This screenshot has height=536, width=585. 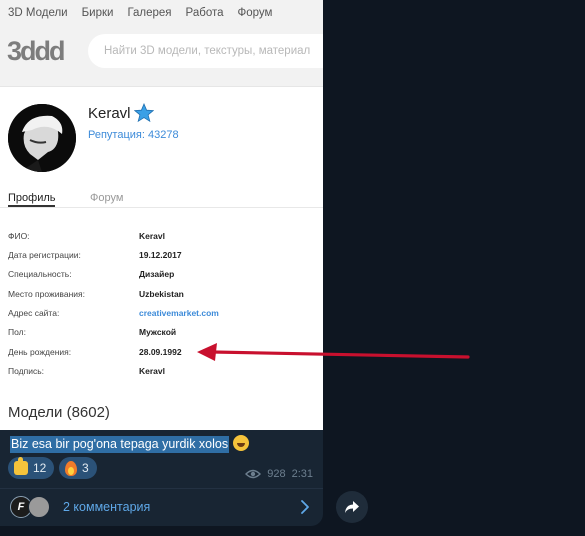 What do you see at coordinates (120, 444) in the screenshot?
I see `caption-text: Biz esa bir pog'ona tepaga yurdik xolos` at bounding box center [120, 444].